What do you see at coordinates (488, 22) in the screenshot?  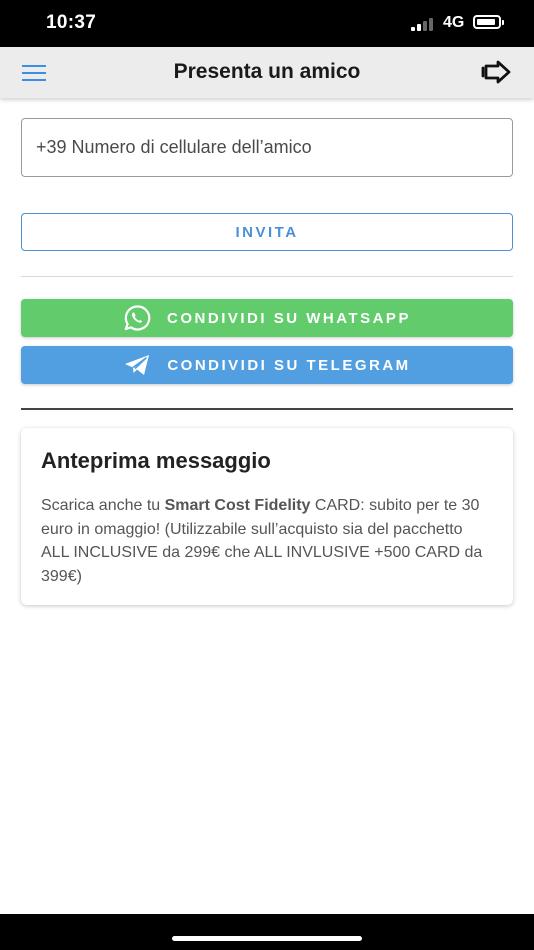 I see `battery-icon` at bounding box center [488, 22].